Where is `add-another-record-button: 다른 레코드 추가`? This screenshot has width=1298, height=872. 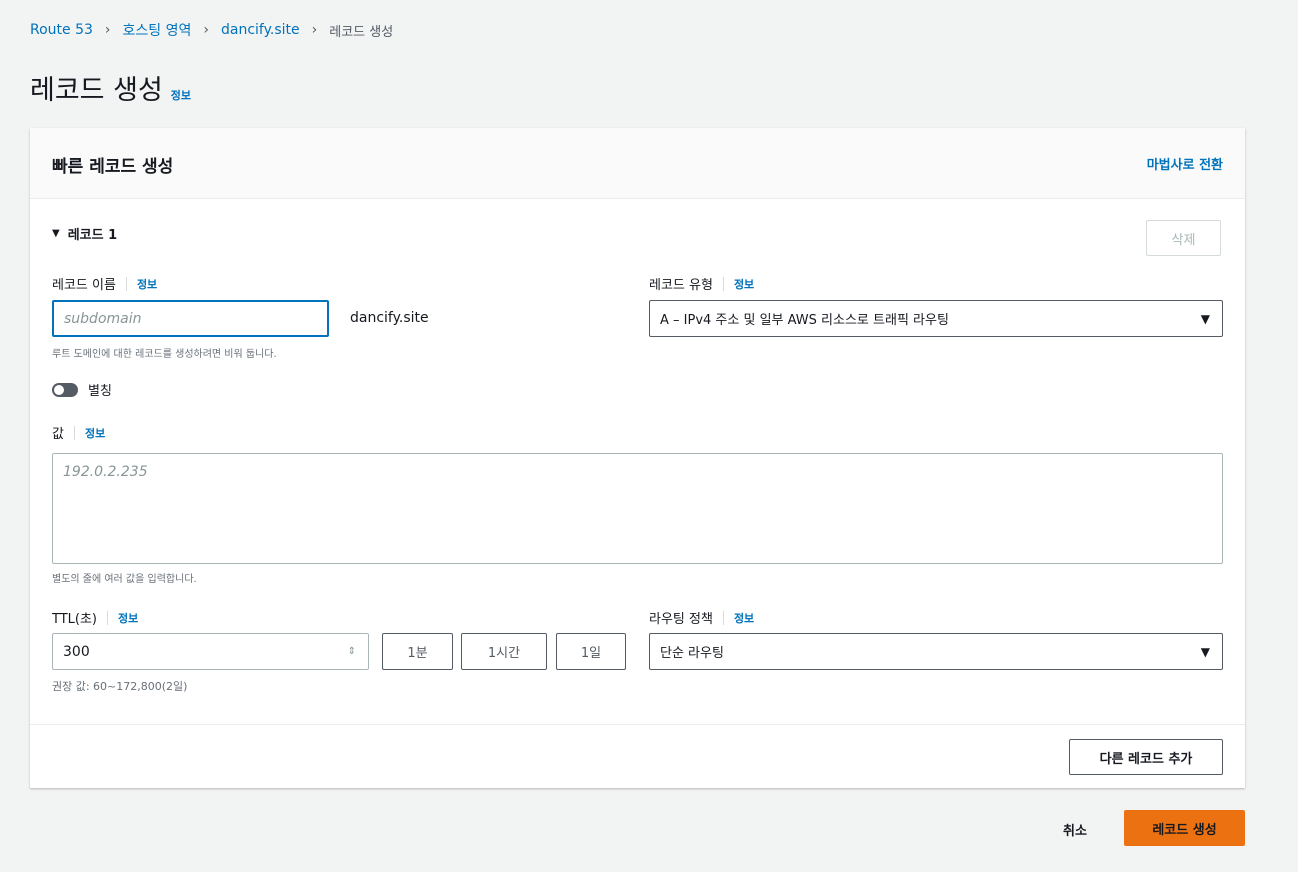 add-another-record-button: 다른 레코드 추가 is located at coordinates (1146, 757).